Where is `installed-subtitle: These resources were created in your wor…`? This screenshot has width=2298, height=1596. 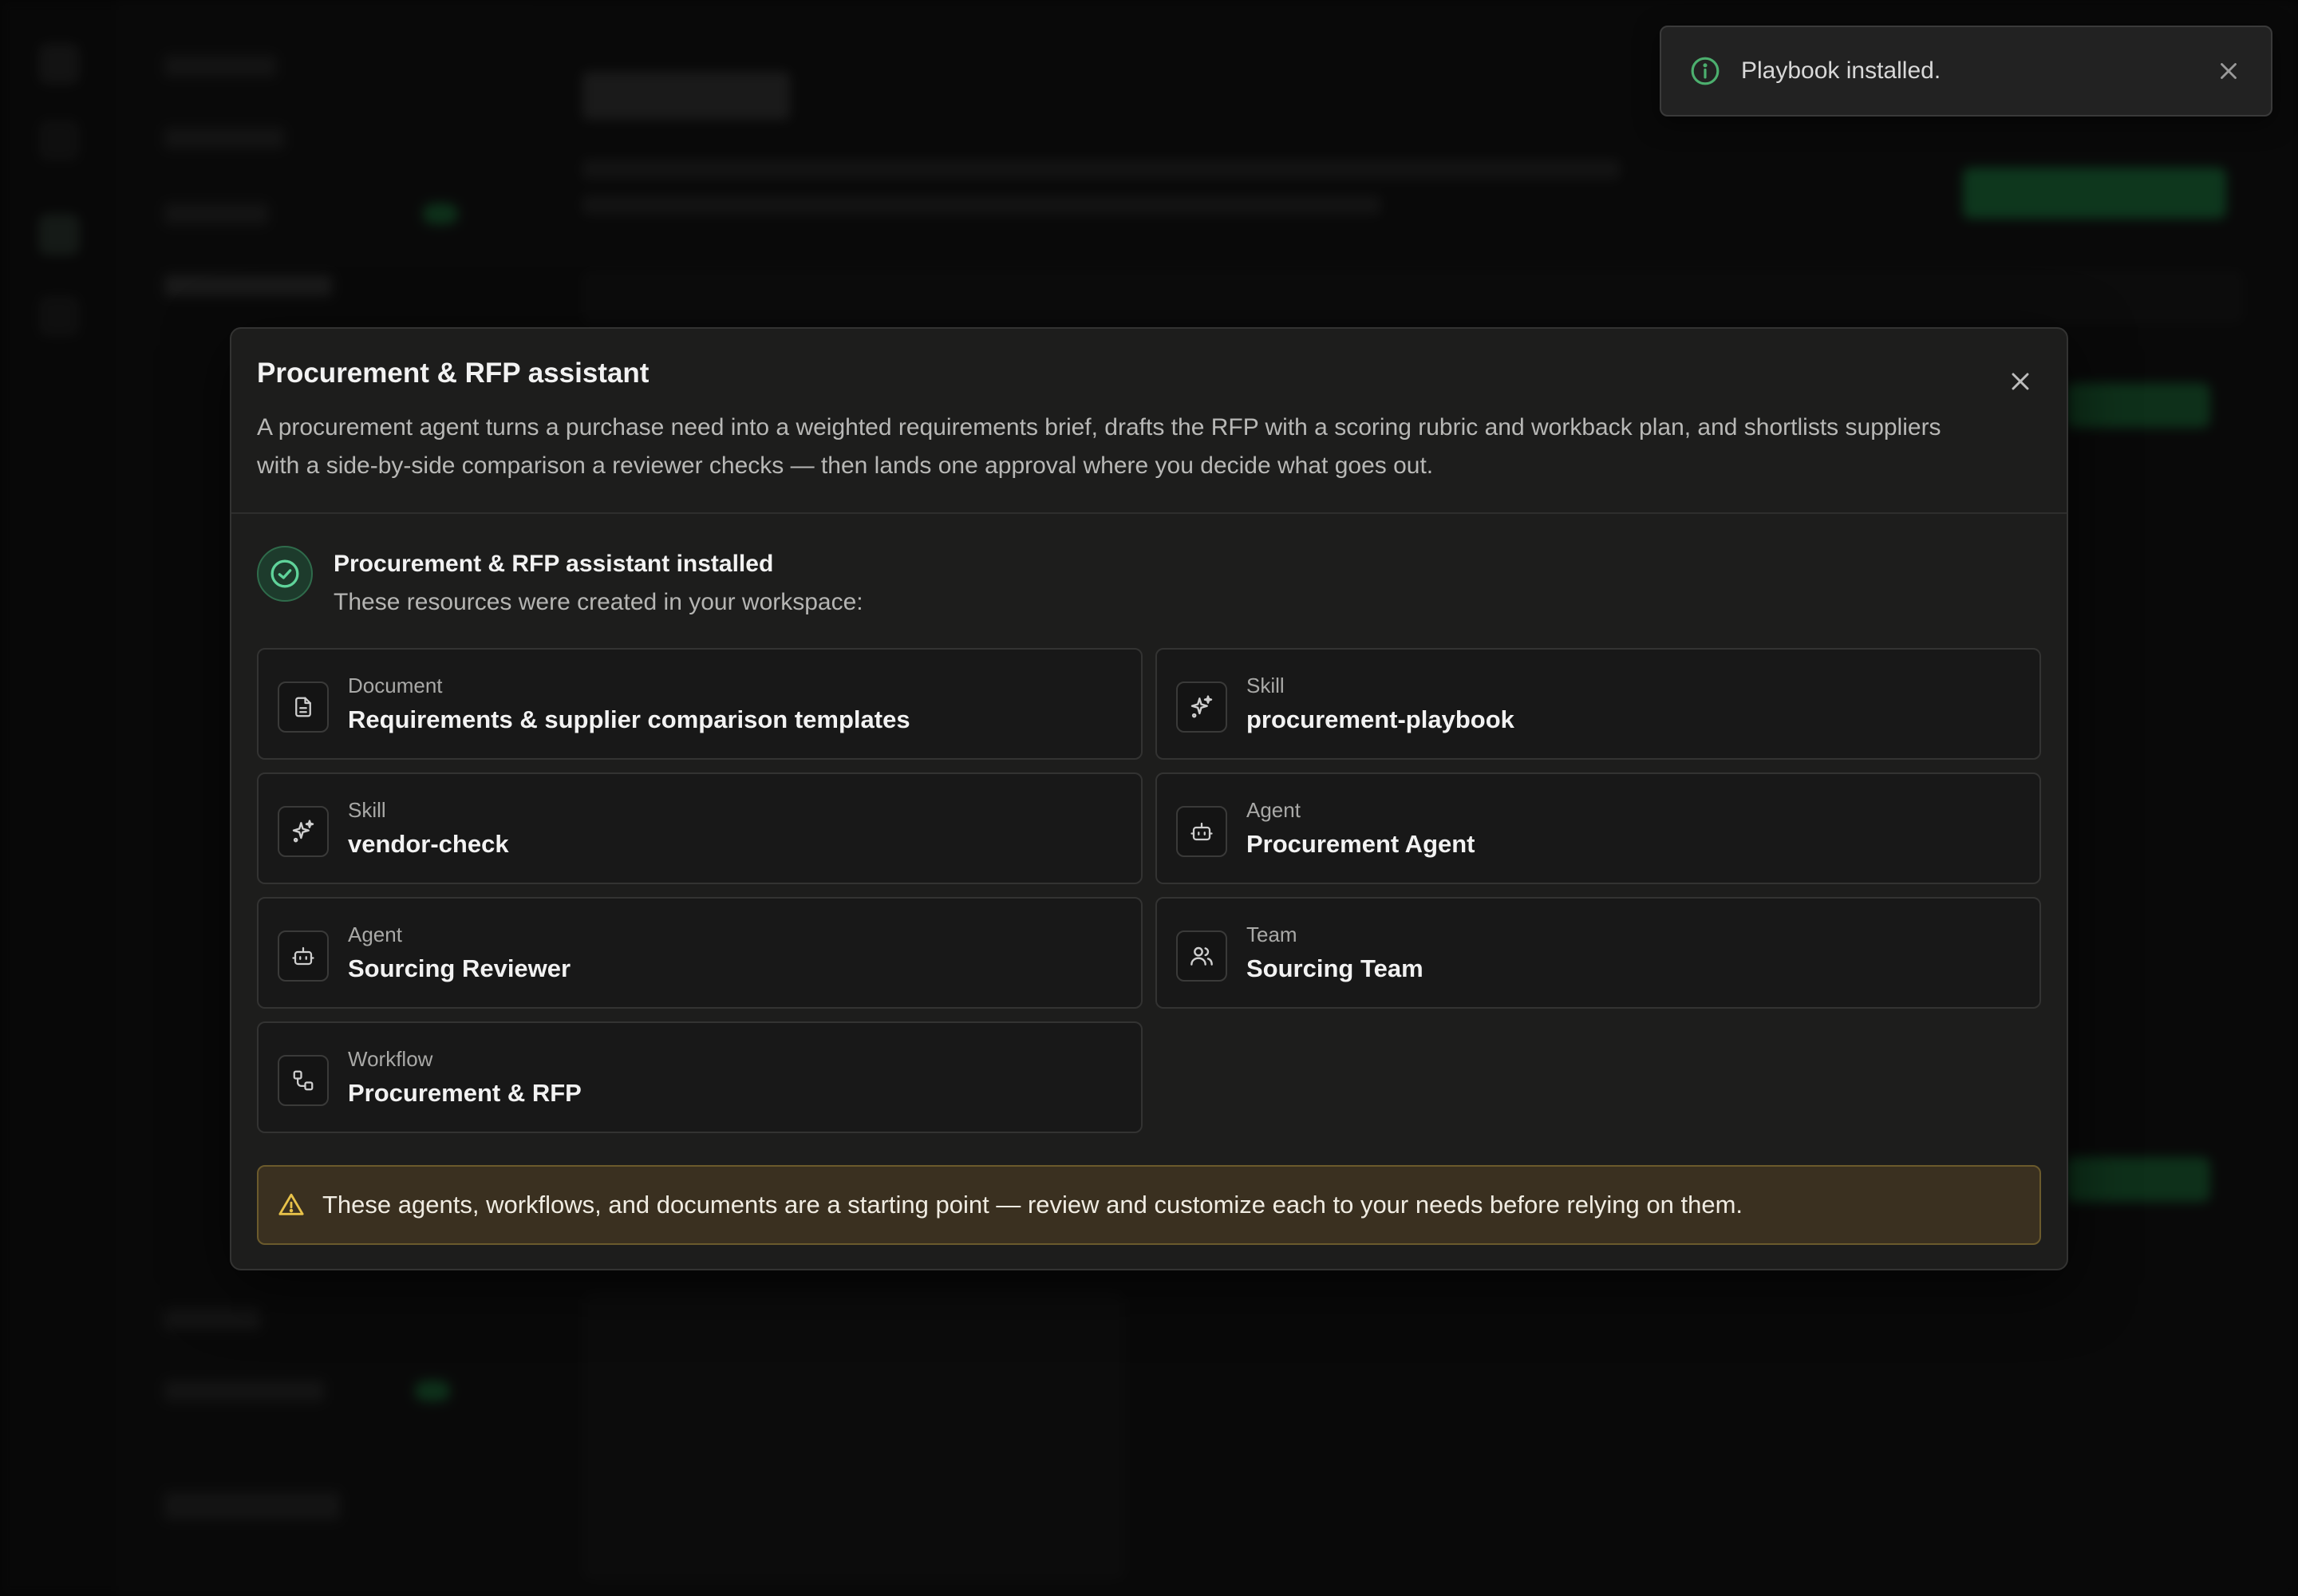
installed-subtitle: These resources were created in your wor… is located at coordinates (599, 602).